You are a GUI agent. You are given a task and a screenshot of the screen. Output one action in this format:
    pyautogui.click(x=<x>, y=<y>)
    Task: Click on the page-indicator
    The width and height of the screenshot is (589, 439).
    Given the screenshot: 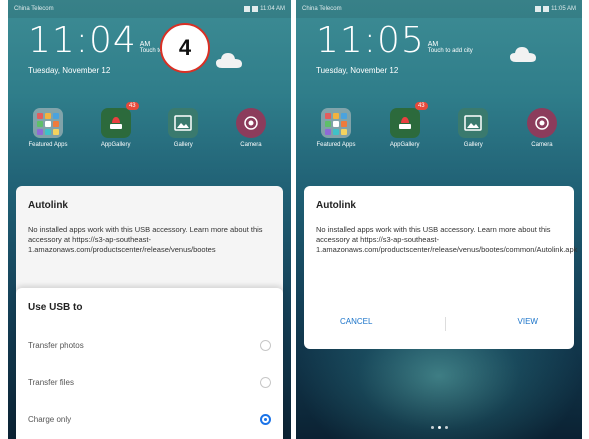 What is the action you would take?
    pyautogui.click(x=439, y=427)
    